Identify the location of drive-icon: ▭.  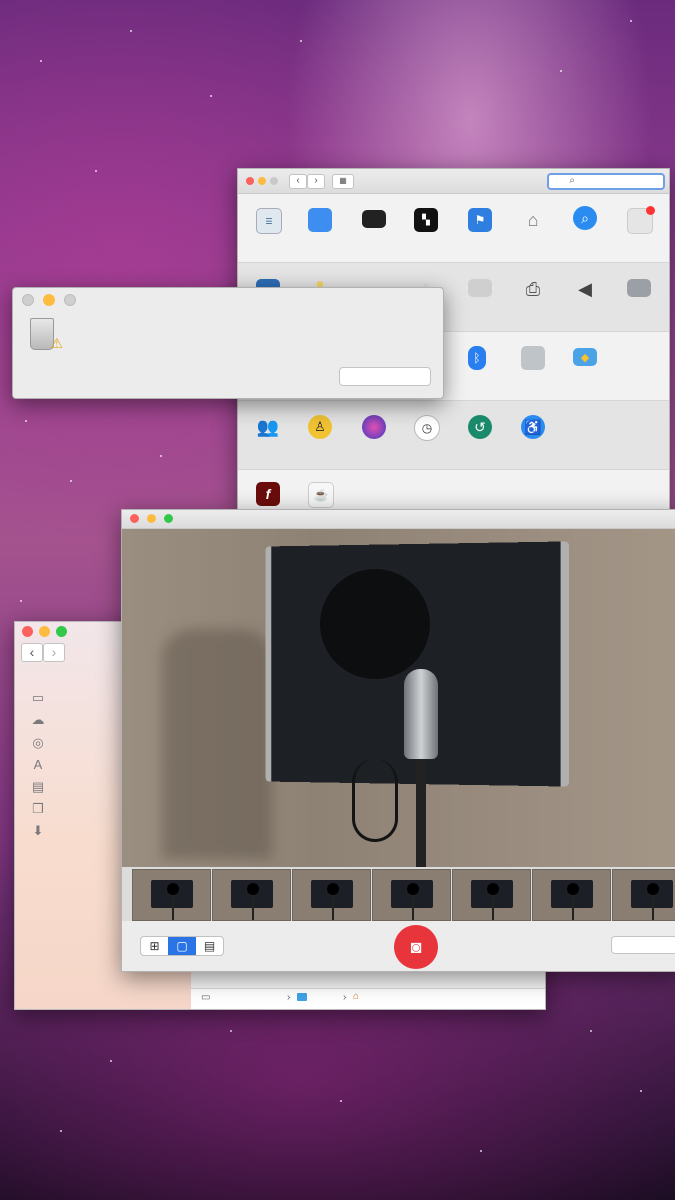
(38, 698).